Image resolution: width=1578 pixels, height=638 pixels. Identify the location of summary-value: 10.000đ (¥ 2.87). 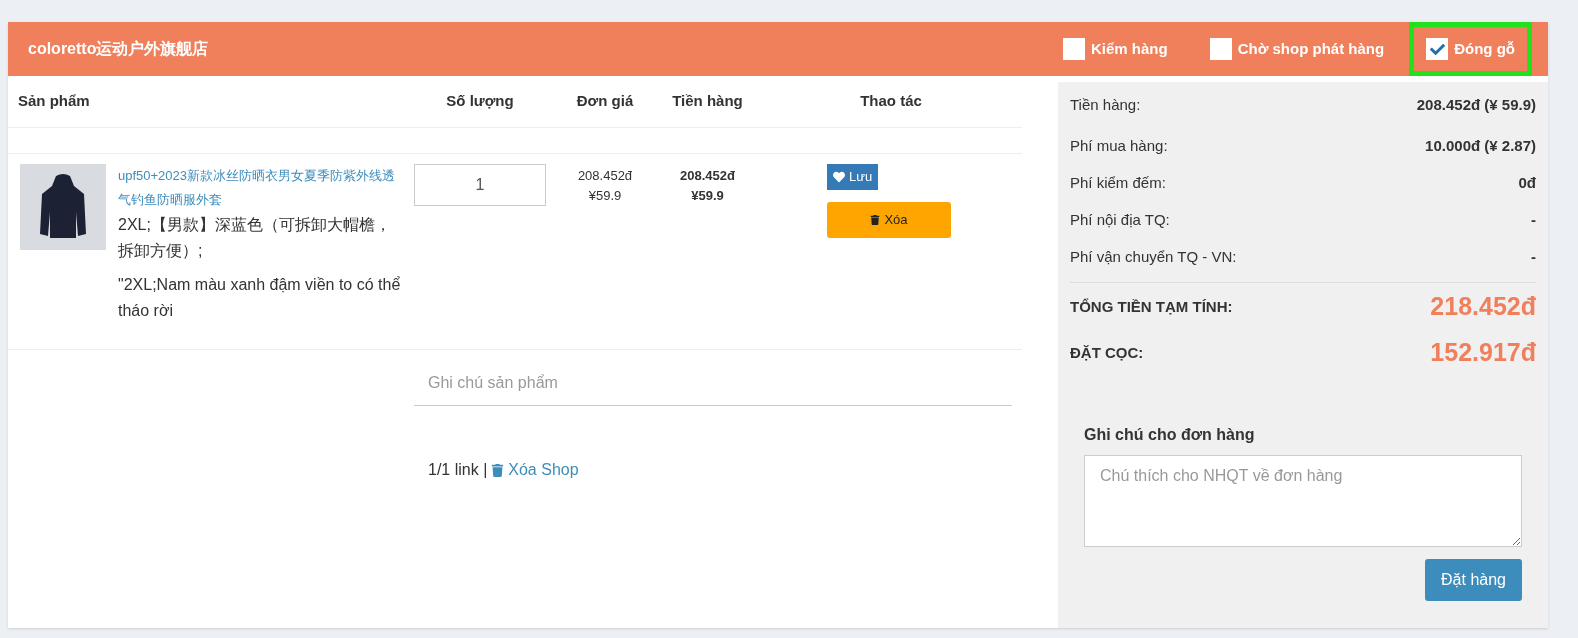
(1480, 146).